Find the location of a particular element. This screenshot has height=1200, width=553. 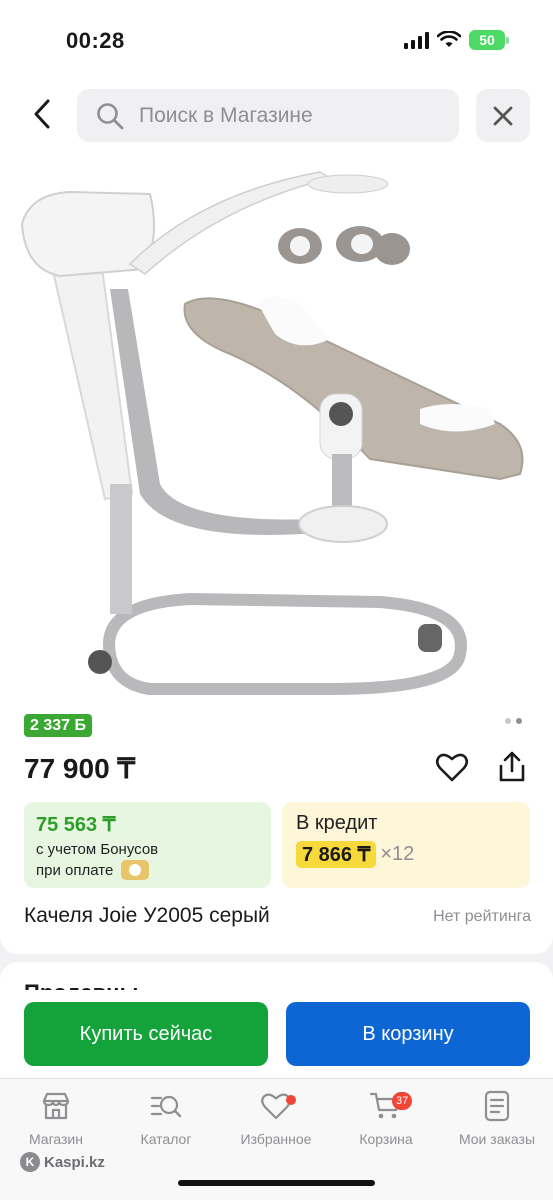

battery-icon: 50 is located at coordinates (489, 40).